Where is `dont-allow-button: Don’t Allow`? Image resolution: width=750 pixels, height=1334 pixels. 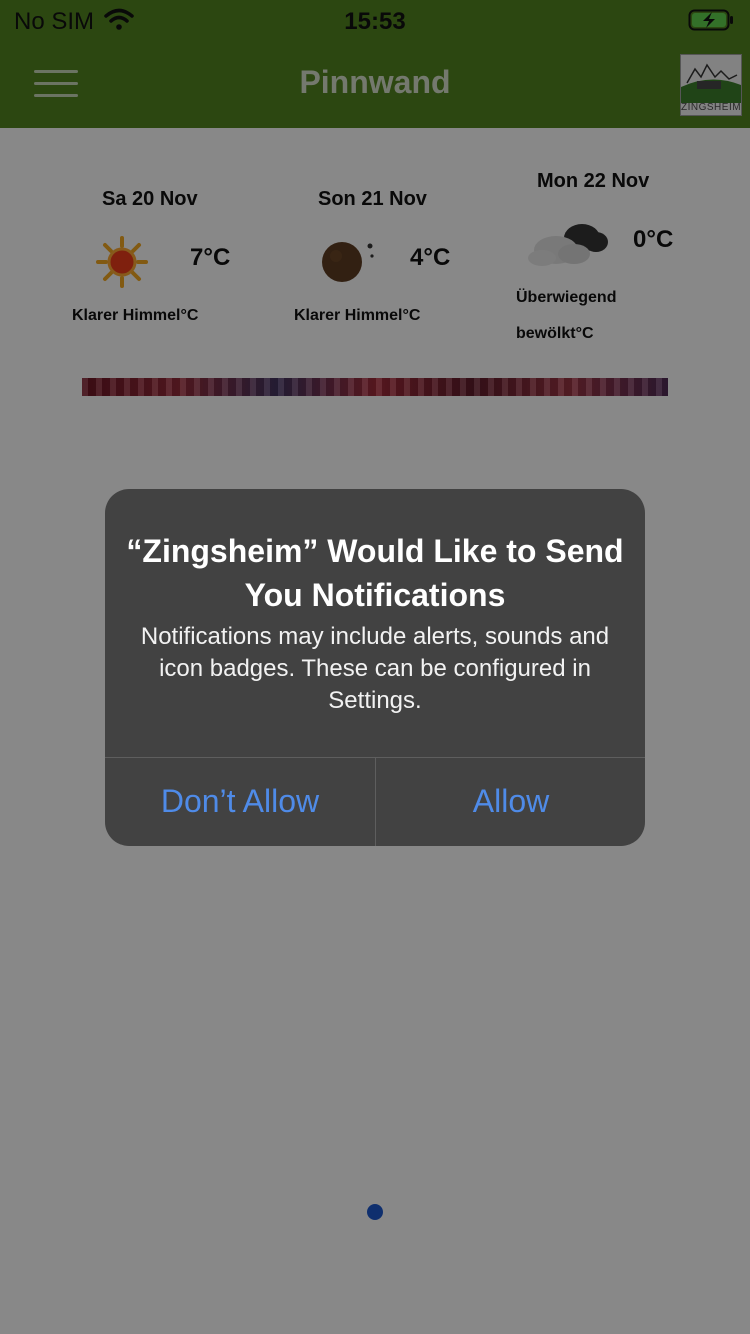
dont-allow-button: Don’t Allow is located at coordinates (240, 801).